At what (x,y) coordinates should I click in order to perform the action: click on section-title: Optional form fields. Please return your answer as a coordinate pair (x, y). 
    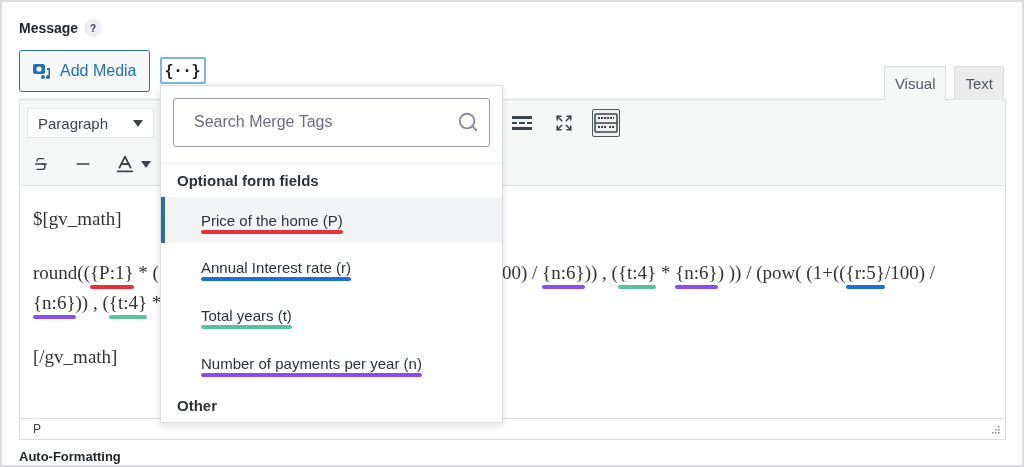
    Looking at the image, I should click on (248, 181).